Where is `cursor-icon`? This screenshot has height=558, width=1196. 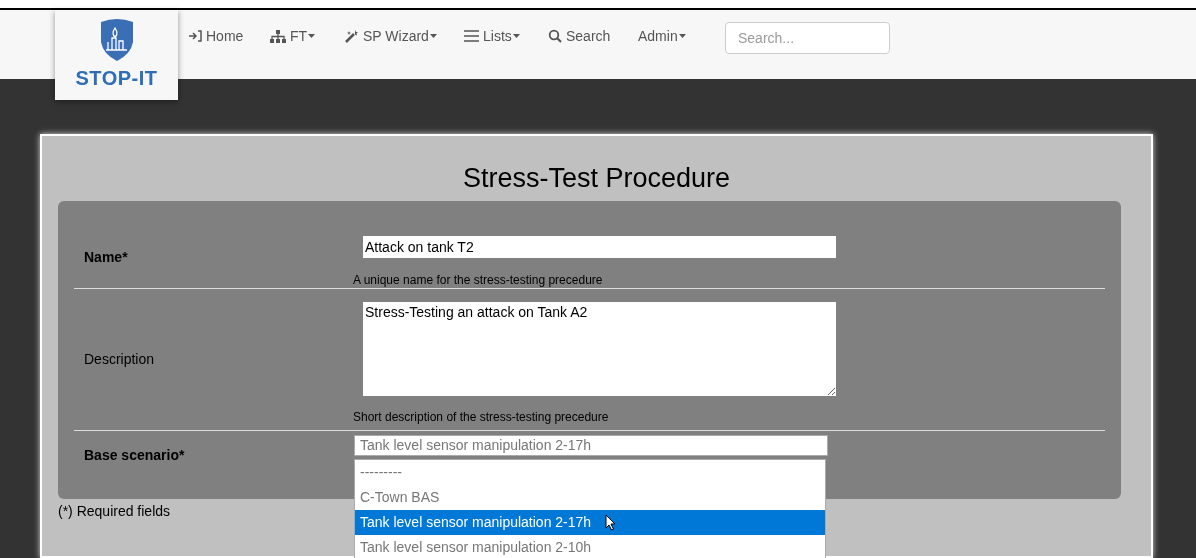
cursor-icon is located at coordinates (611, 522).